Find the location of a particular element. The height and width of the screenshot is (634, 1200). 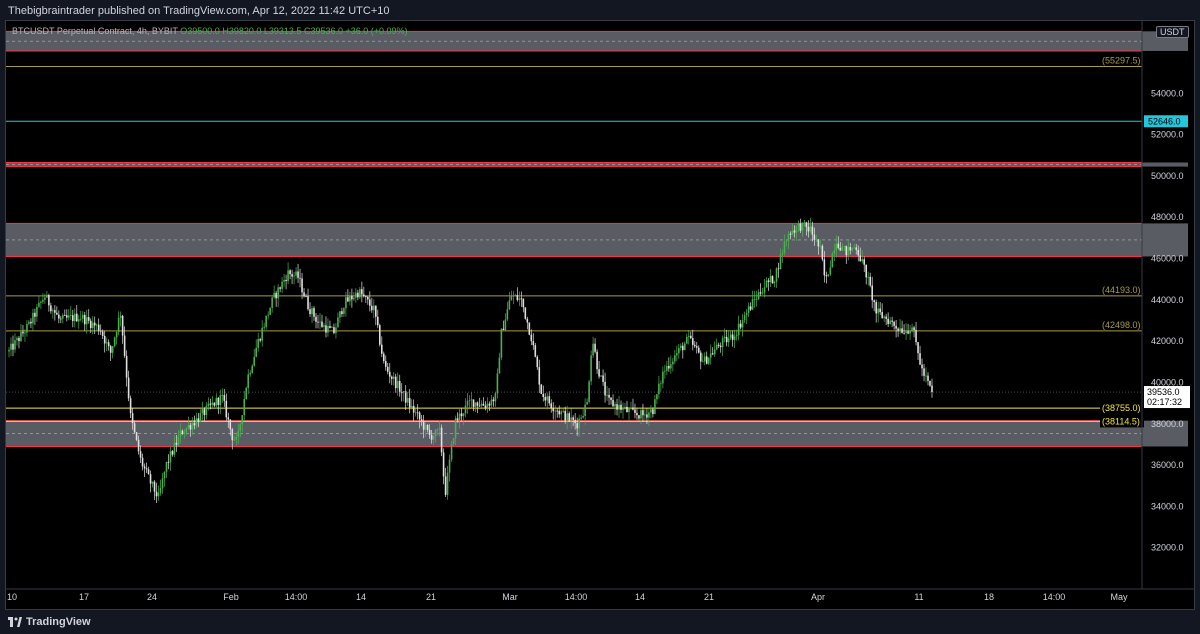

currency-button: USDT is located at coordinates (1172, 32).